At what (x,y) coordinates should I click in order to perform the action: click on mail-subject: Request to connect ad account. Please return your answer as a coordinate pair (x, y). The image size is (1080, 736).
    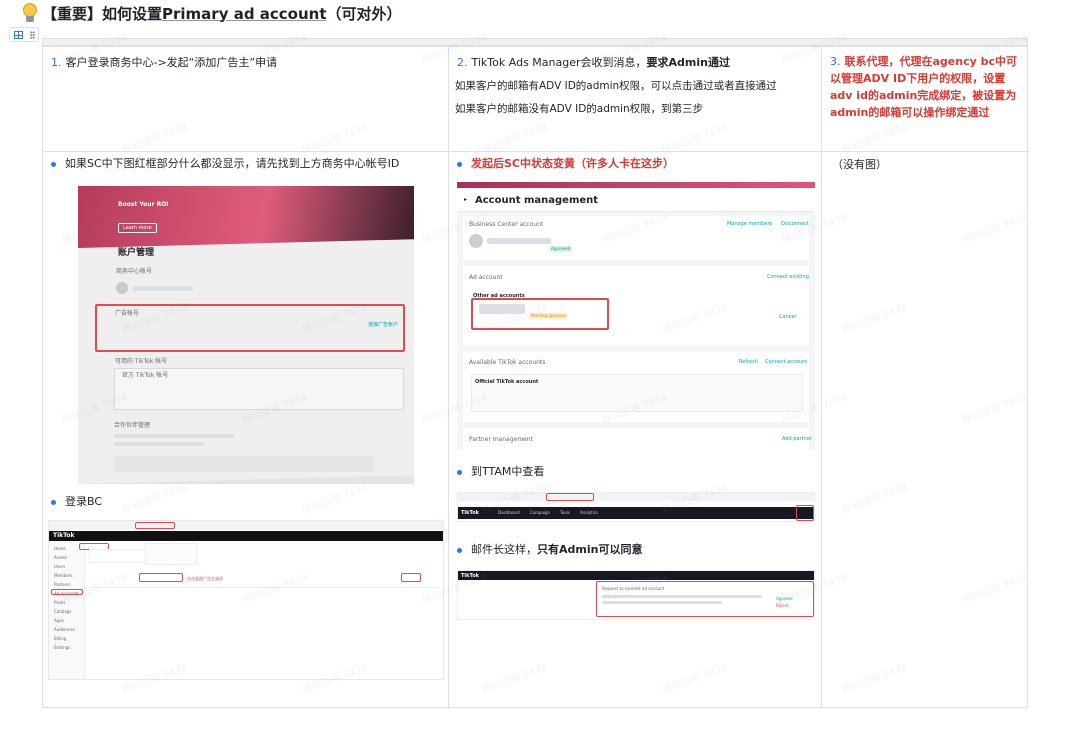
    Looking at the image, I should click on (633, 588).